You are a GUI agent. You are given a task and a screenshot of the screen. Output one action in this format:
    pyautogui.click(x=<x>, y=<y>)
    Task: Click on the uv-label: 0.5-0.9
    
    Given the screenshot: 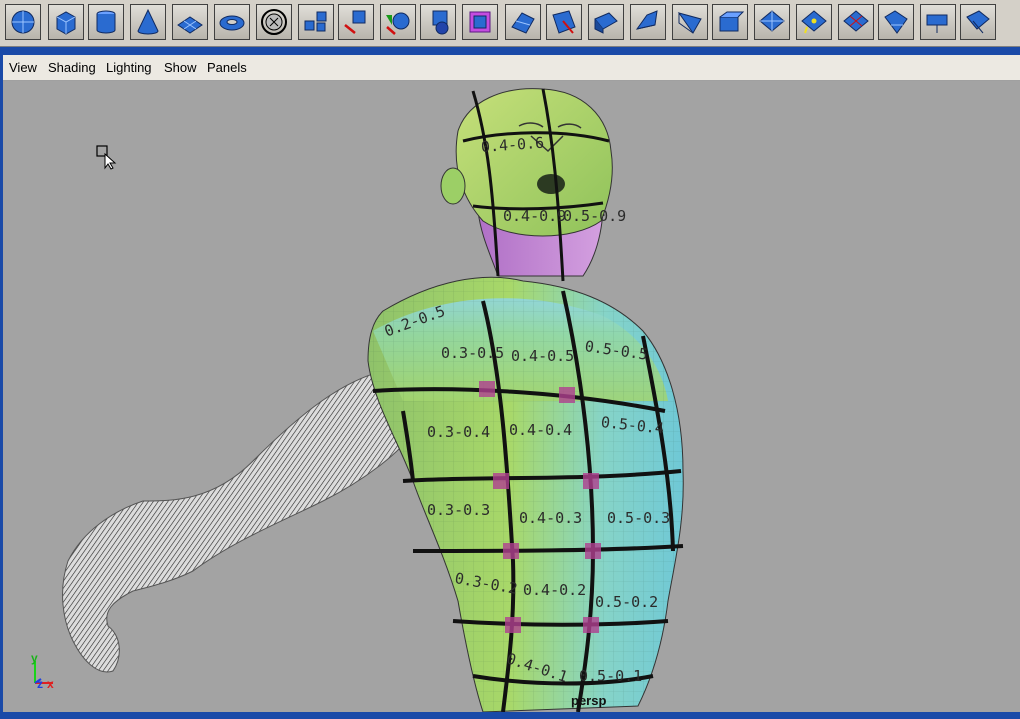 What is the action you would take?
    pyautogui.click(x=595, y=216)
    